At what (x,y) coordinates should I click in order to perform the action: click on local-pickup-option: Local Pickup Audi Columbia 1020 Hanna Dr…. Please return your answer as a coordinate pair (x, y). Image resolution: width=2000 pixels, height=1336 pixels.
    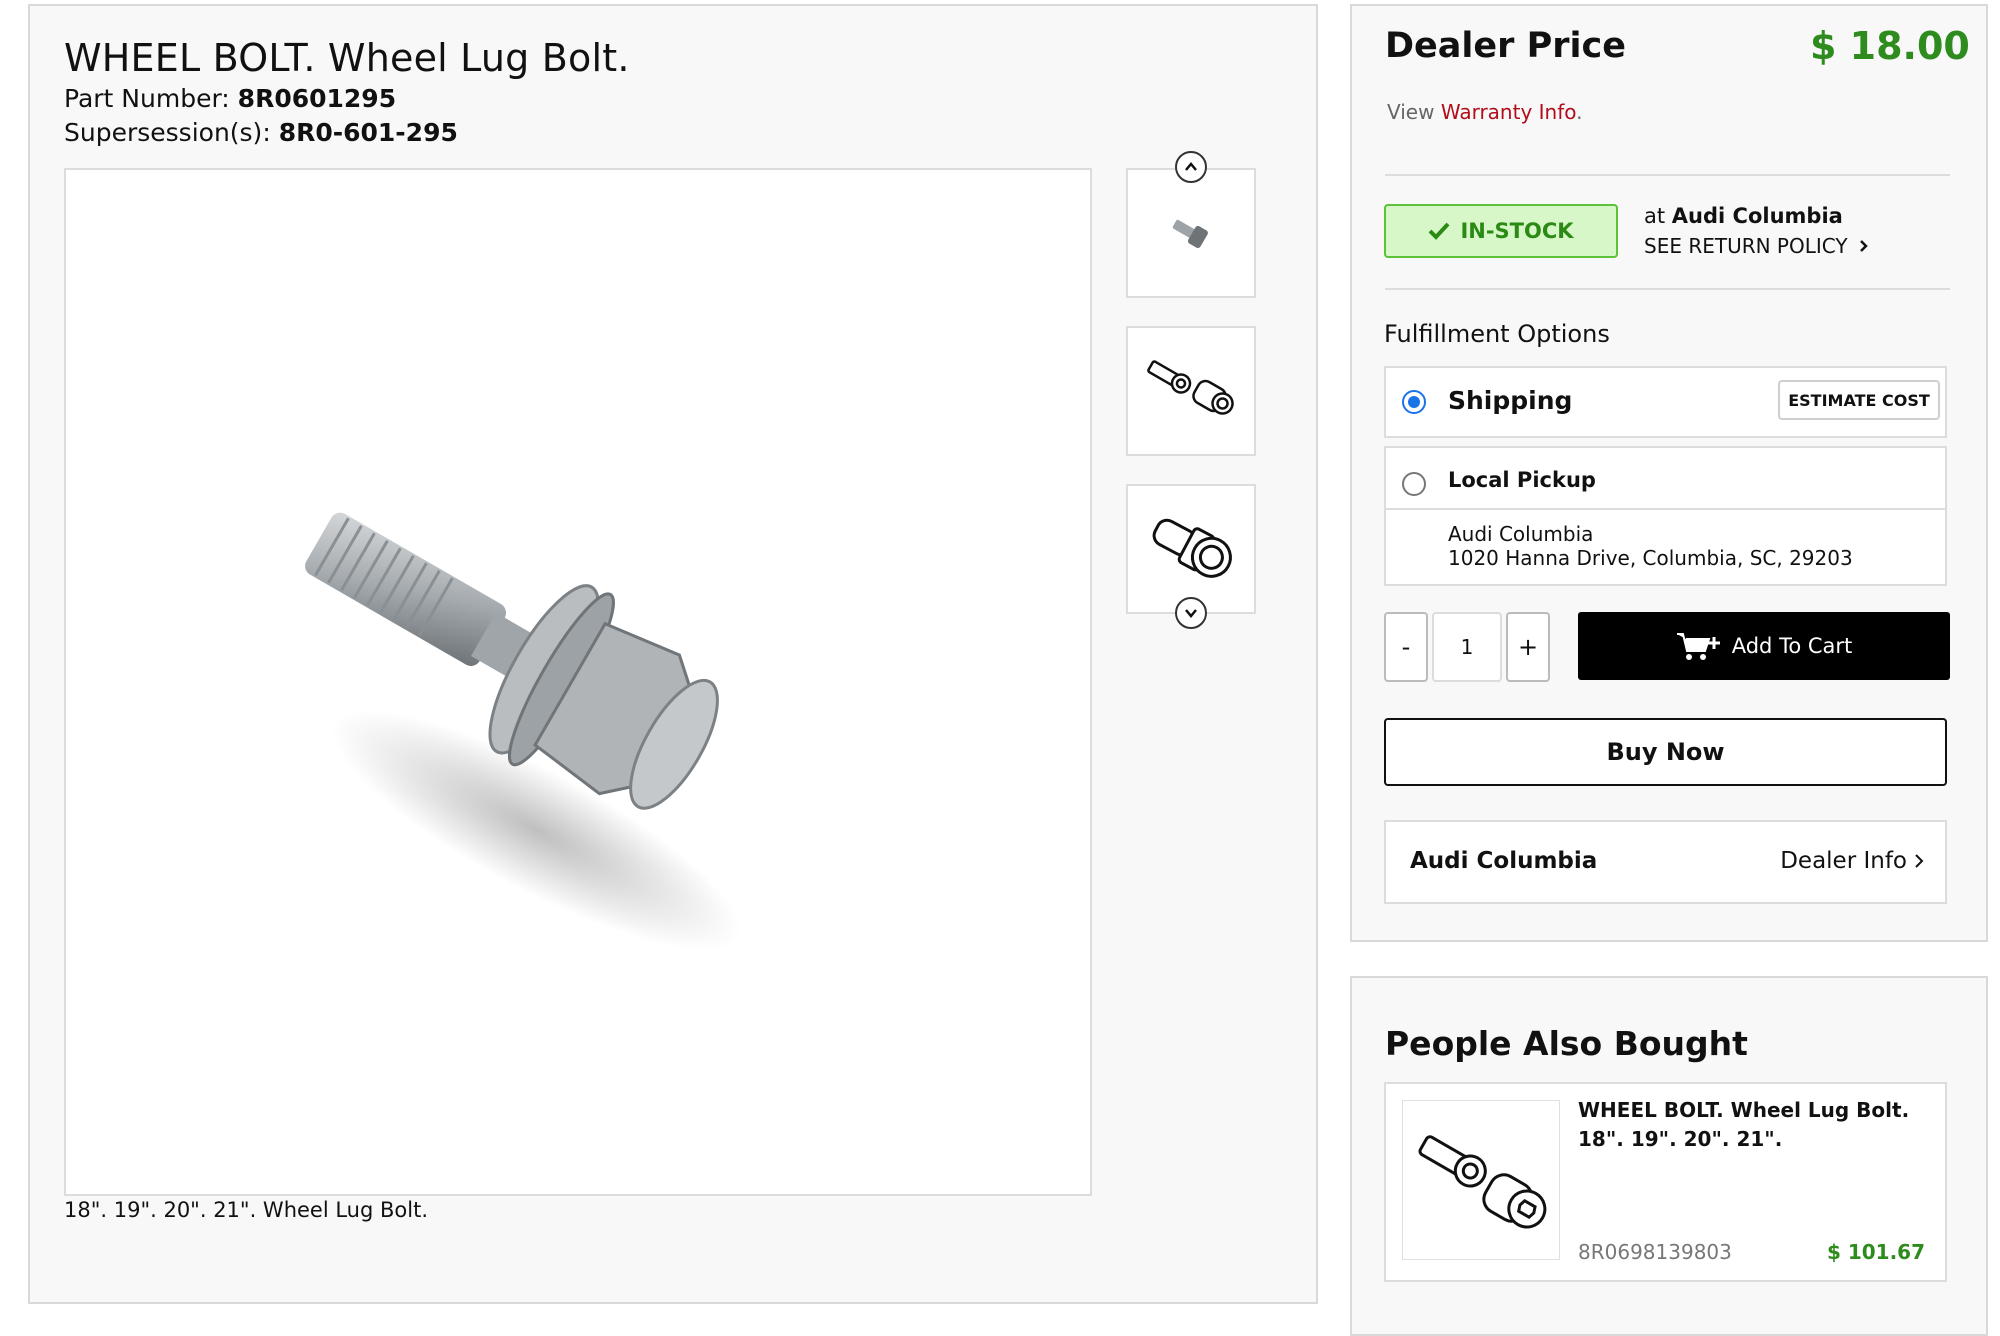
    Looking at the image, I should click on (1665, 516).